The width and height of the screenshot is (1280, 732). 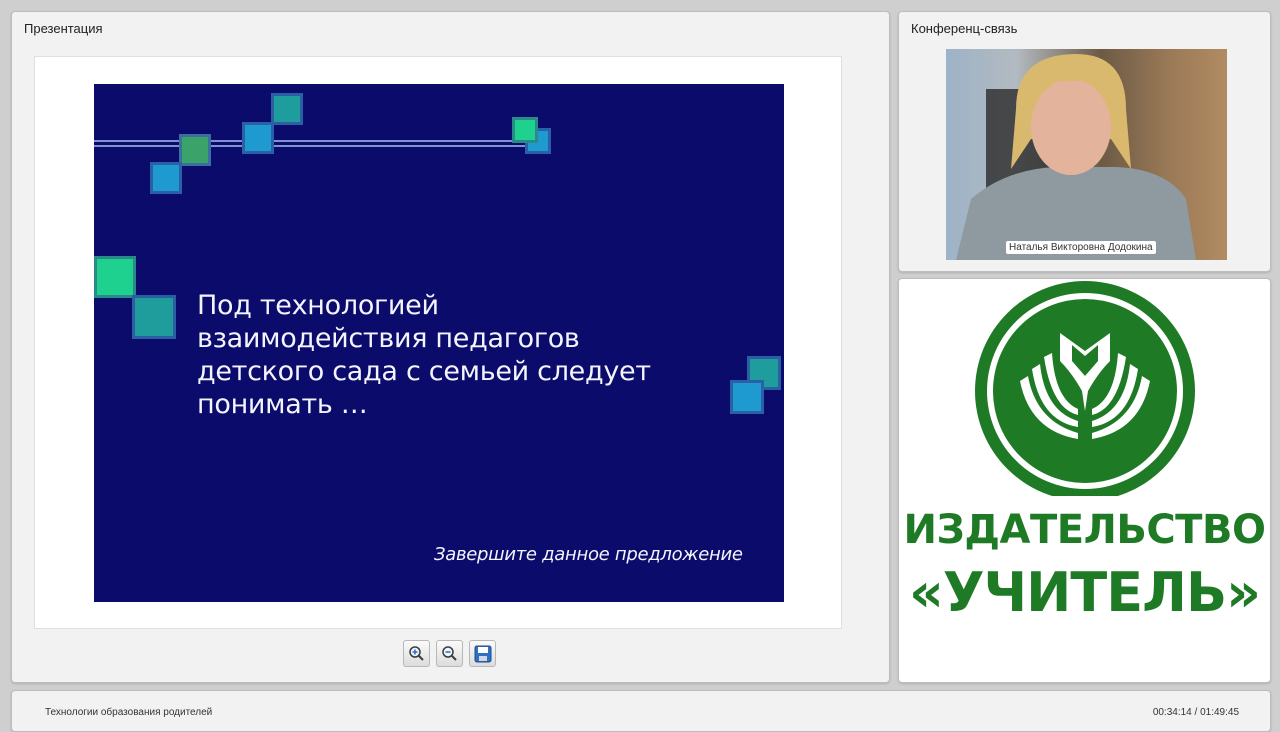 I want to click on zoom-in-icon, so click(x=416, y=653).